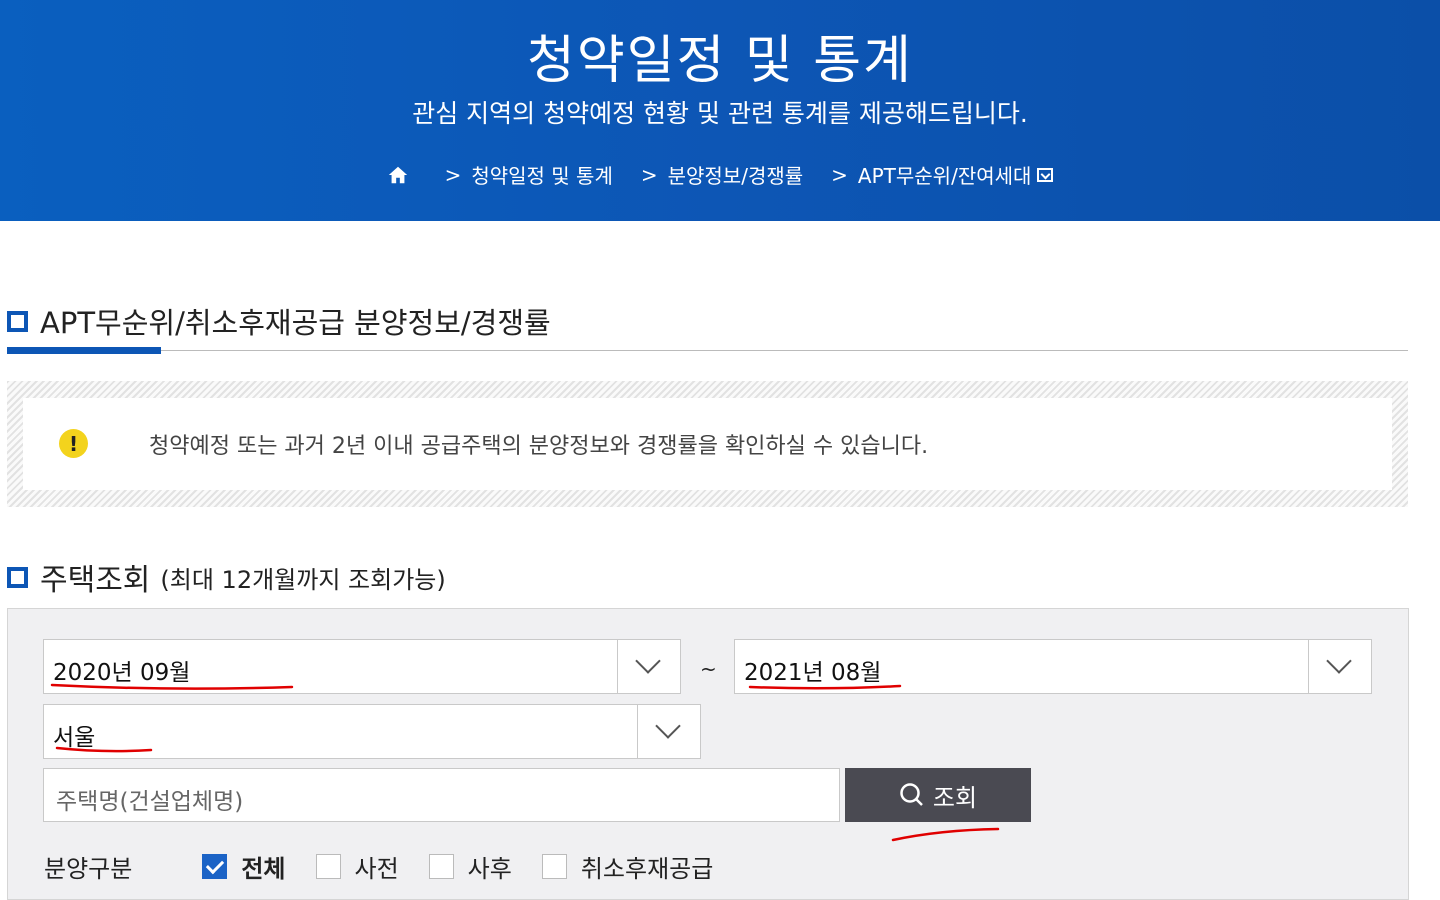 This screenshot has width=1440, height=900. I want to click on house-name-placeholder: 주택명(건설업체명), so click(150, 802).